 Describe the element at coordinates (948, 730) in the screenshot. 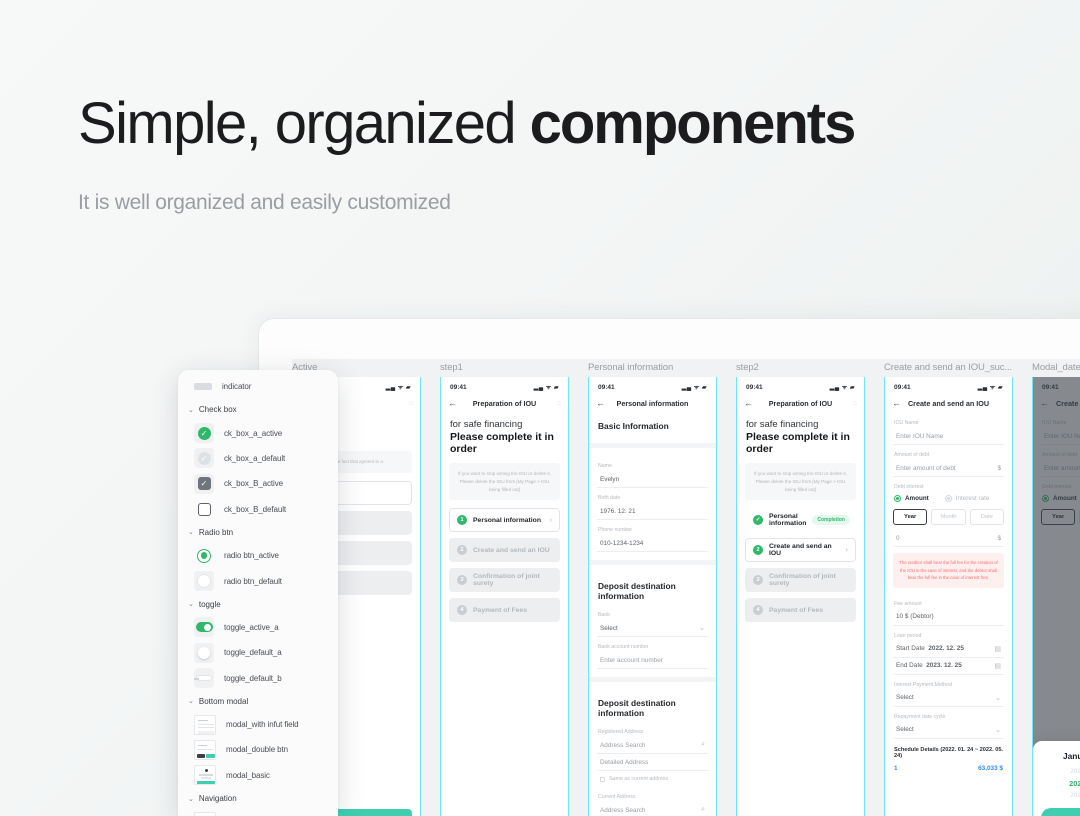

I see `repayment-cycle-select: Select ⌄` at that location.